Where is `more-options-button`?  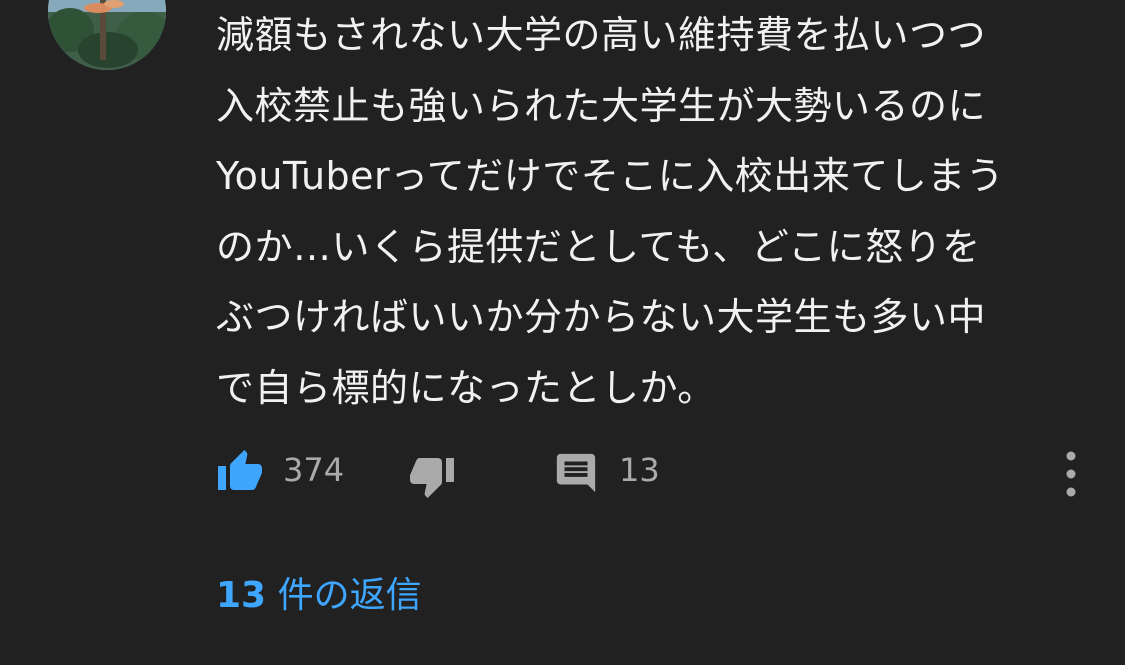 more-options-button is located at coordinates (1071, 474).